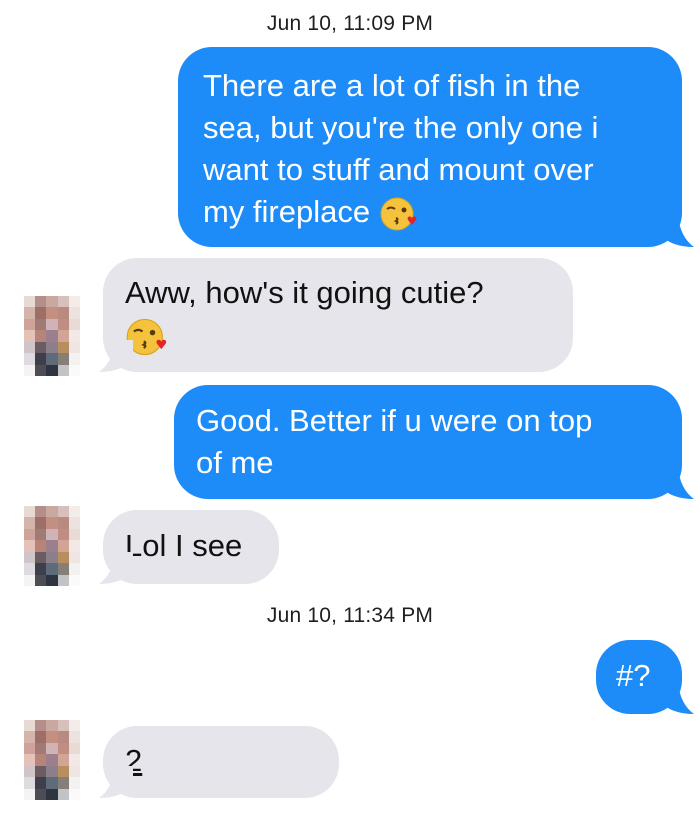  Describe the element at coordinates (398, 169) in the screenshot. I see `message-line: want to stuff and mount over` at that location.